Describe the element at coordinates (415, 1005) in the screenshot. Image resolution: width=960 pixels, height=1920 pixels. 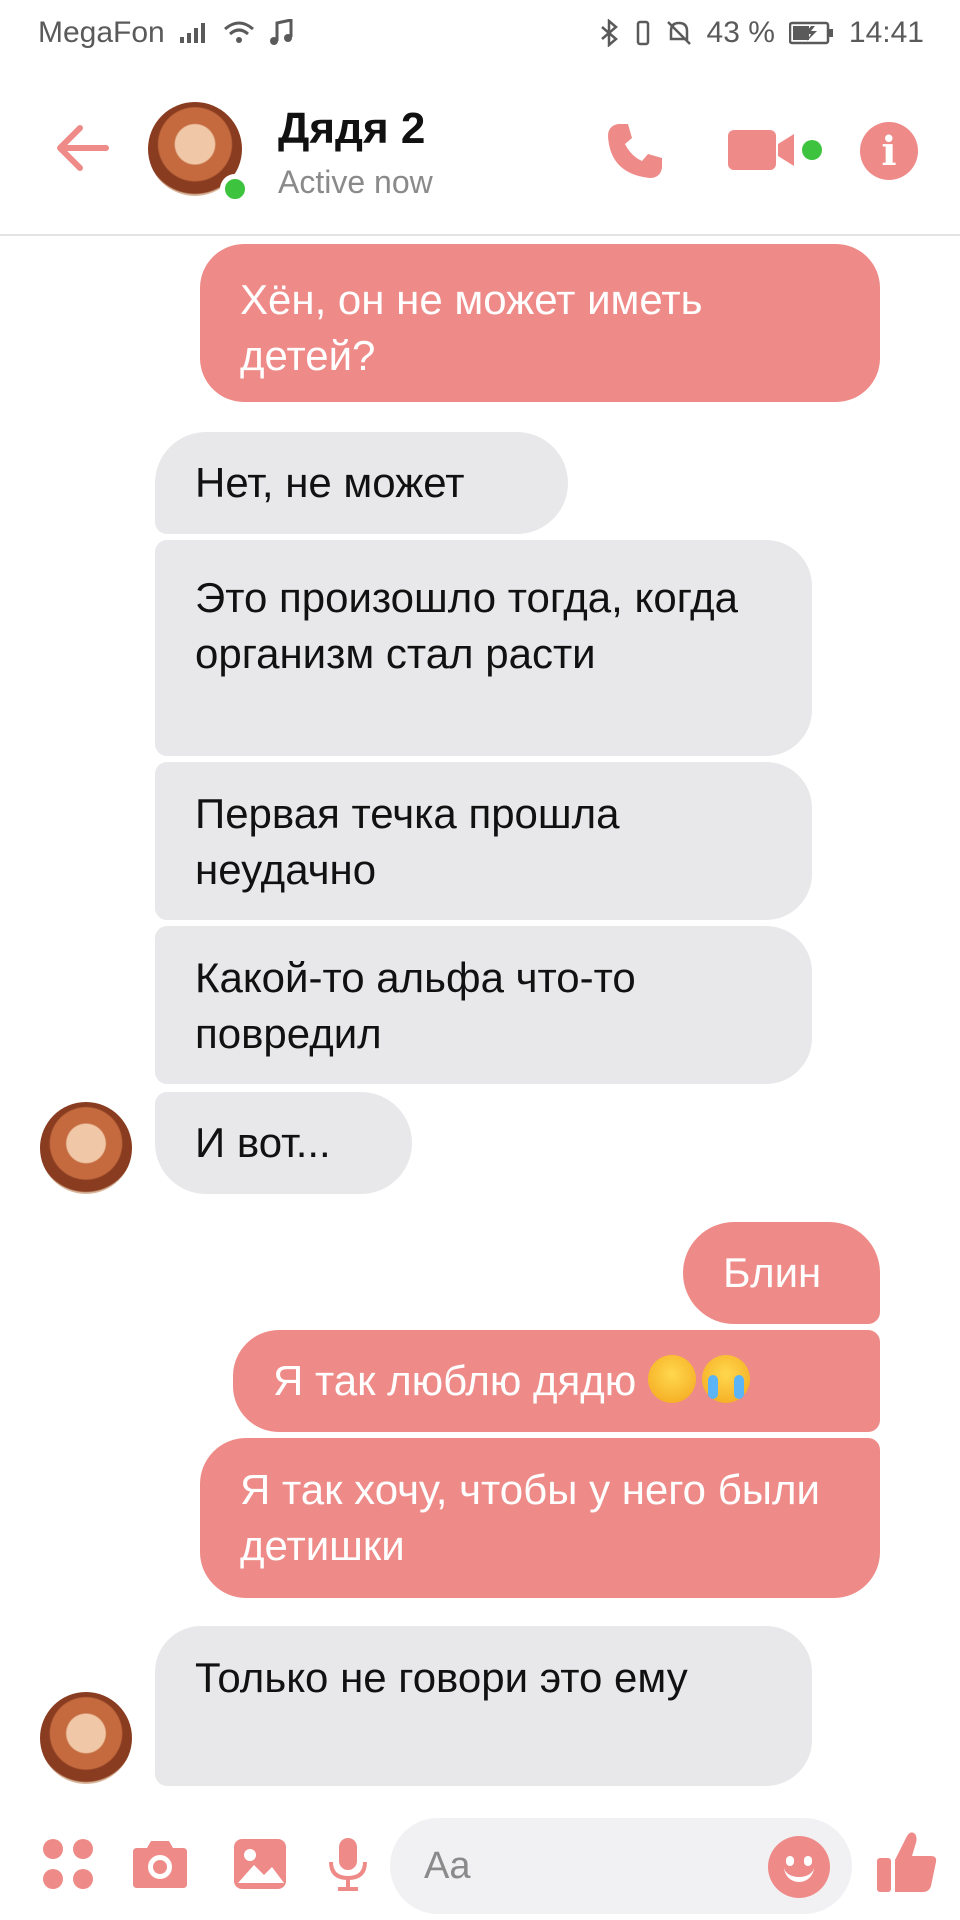
I see `message-text: Какой-то альфа что-то повредил` at that location.